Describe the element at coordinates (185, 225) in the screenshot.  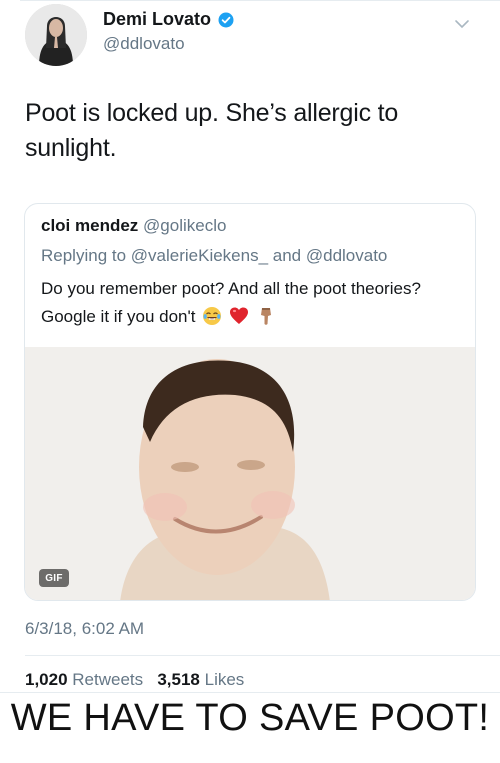
I see `quoted-author-handle: @golikeclo` at that location.